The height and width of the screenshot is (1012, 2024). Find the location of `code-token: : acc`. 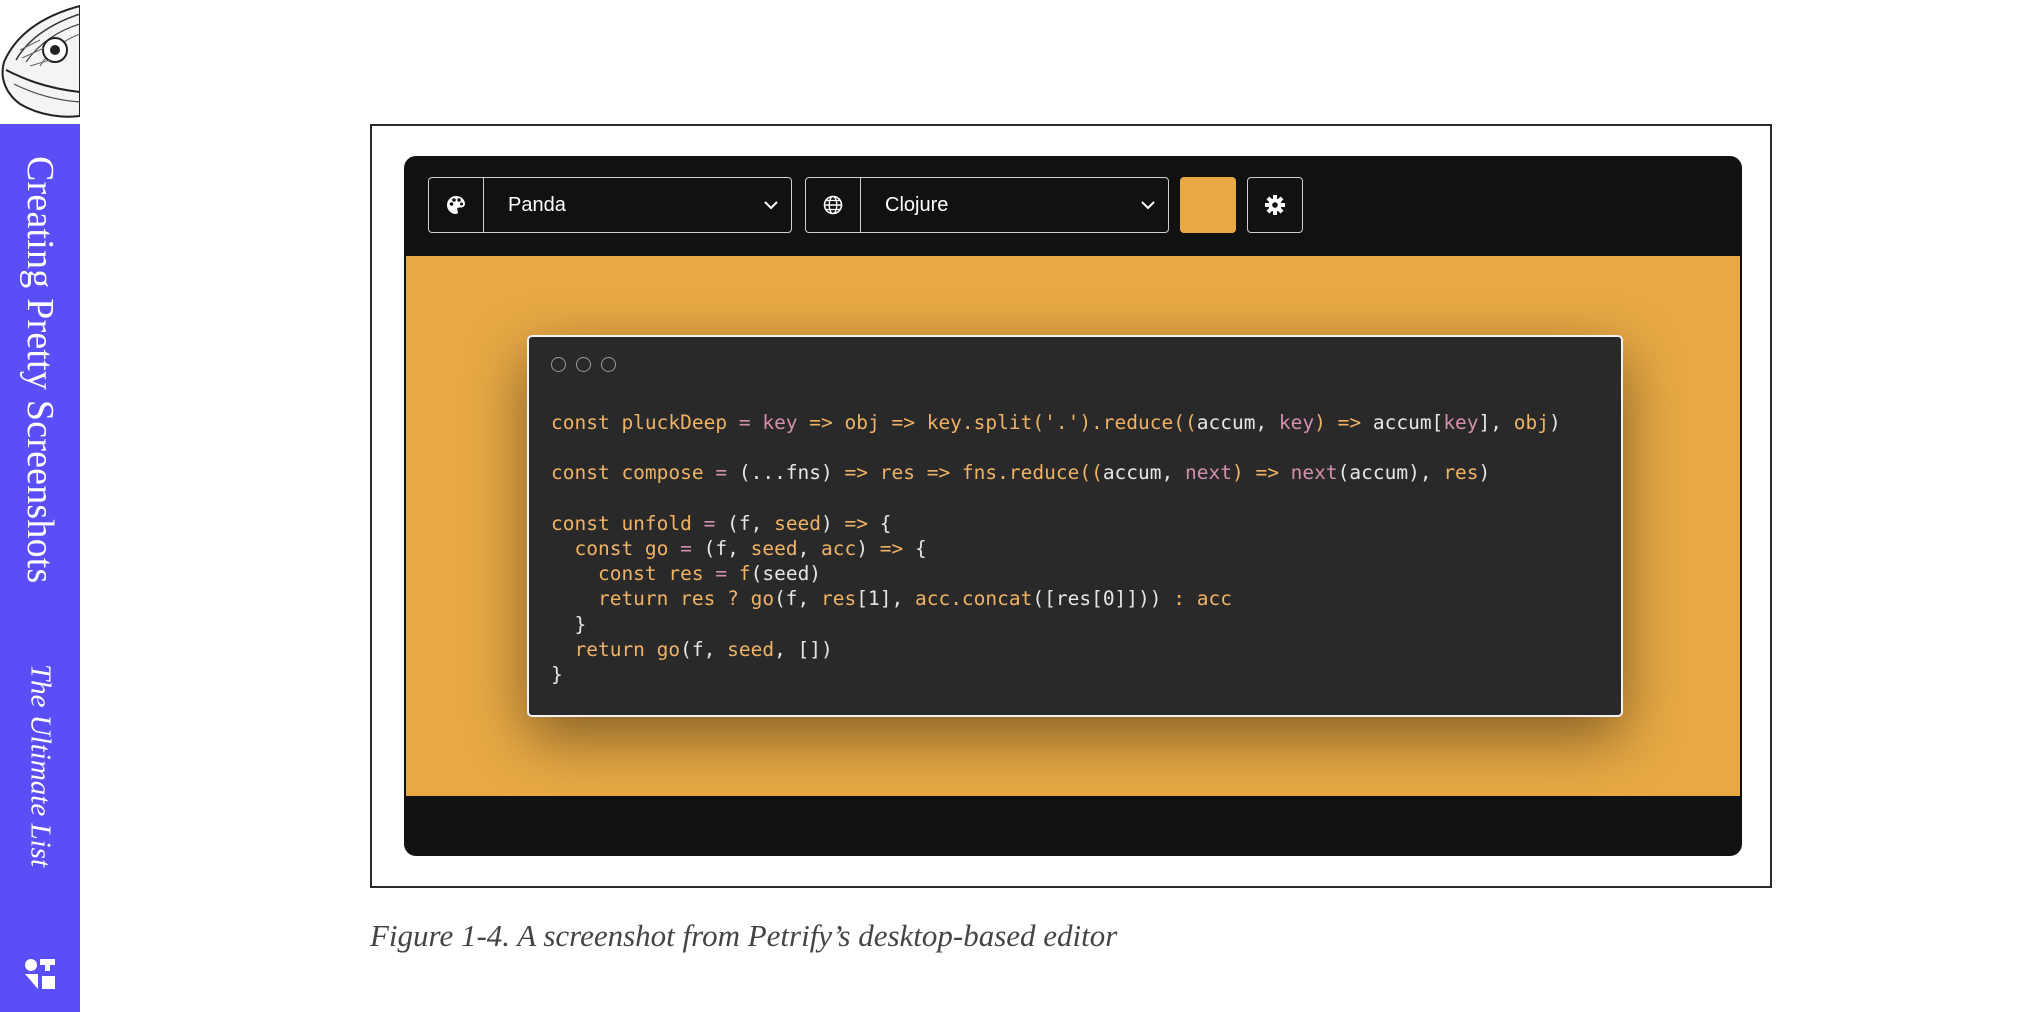

code-token: : acc is located at coordinates (1202, 599).